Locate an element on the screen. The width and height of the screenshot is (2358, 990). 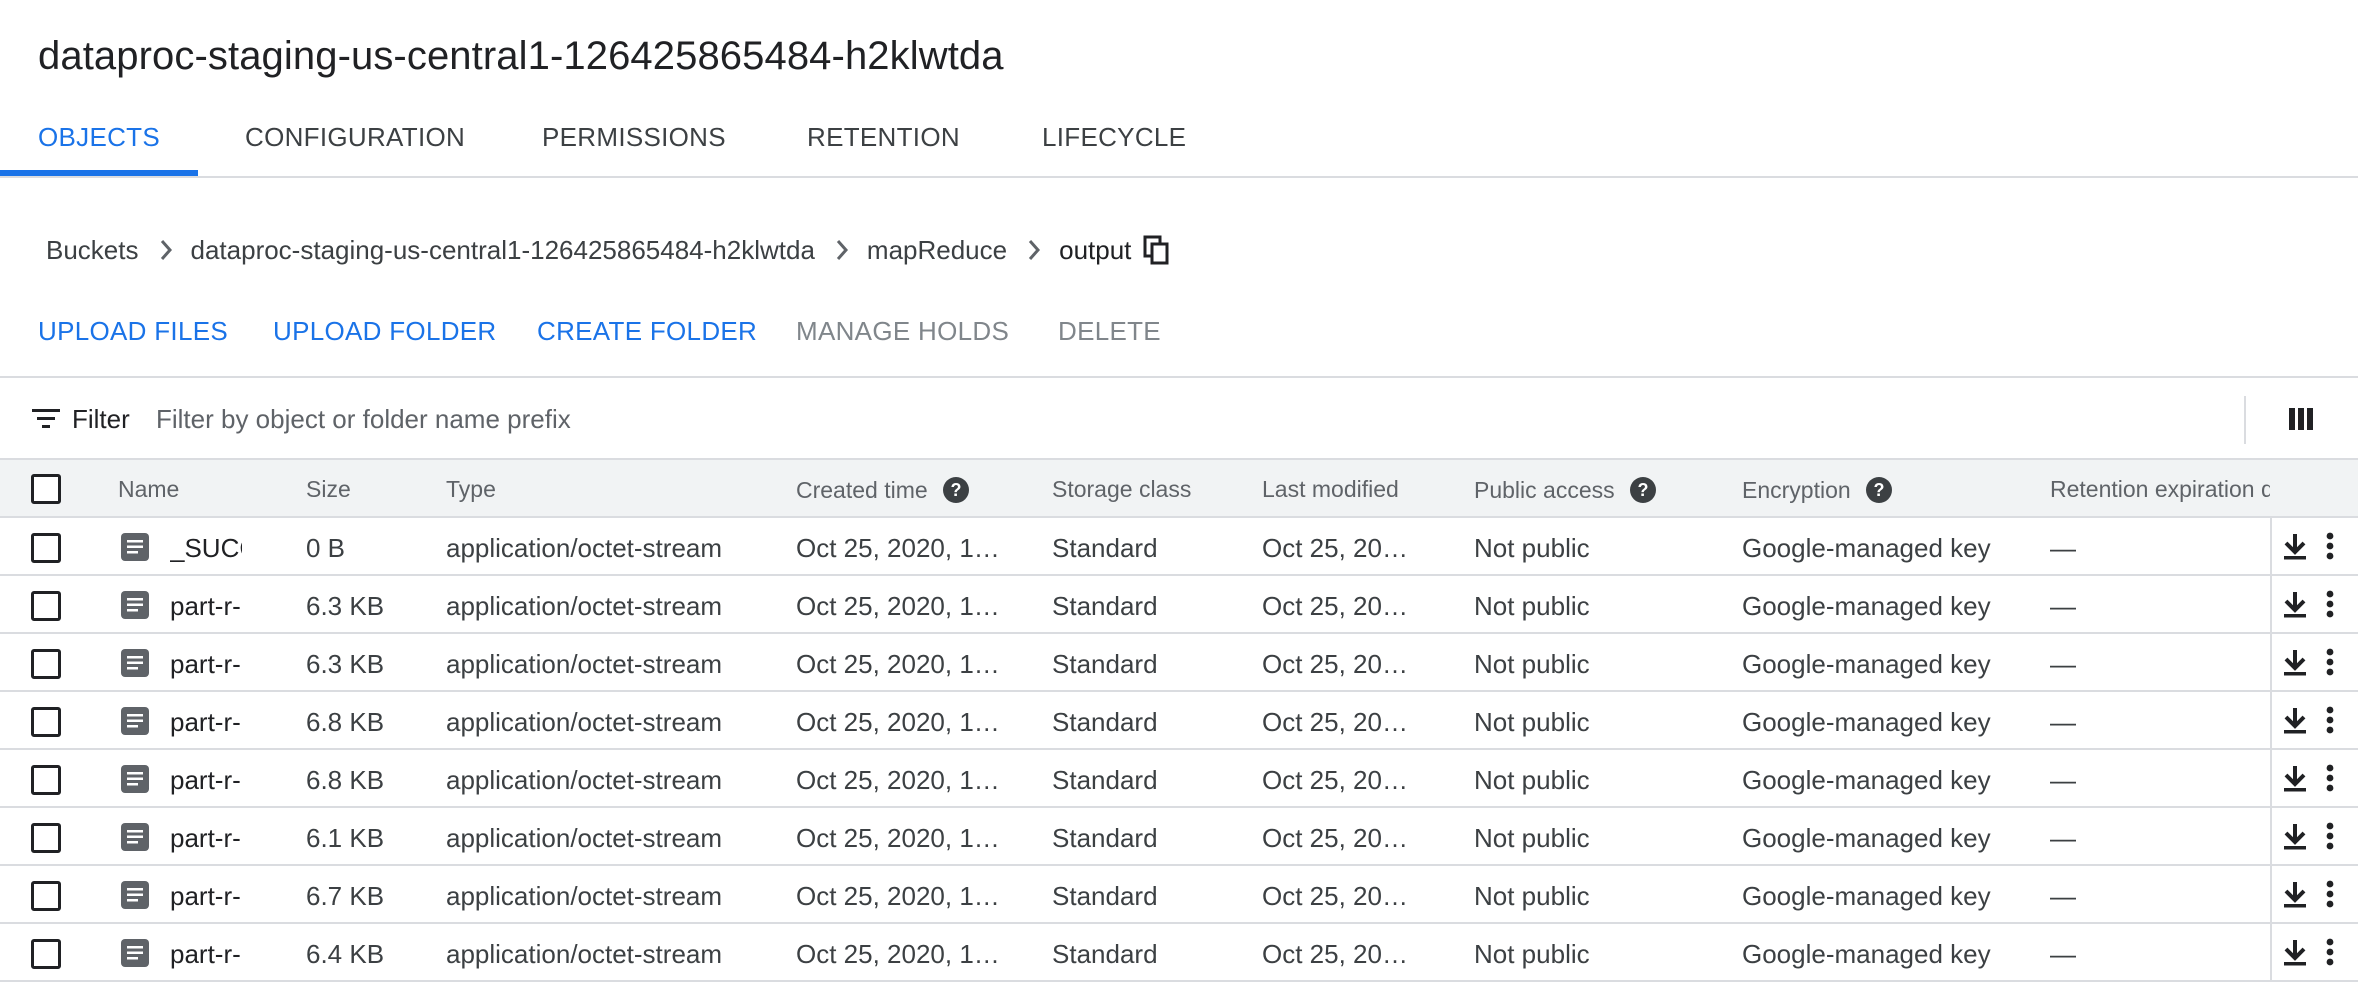
column-header-created: Created time? is located at coordinates (883, 490).